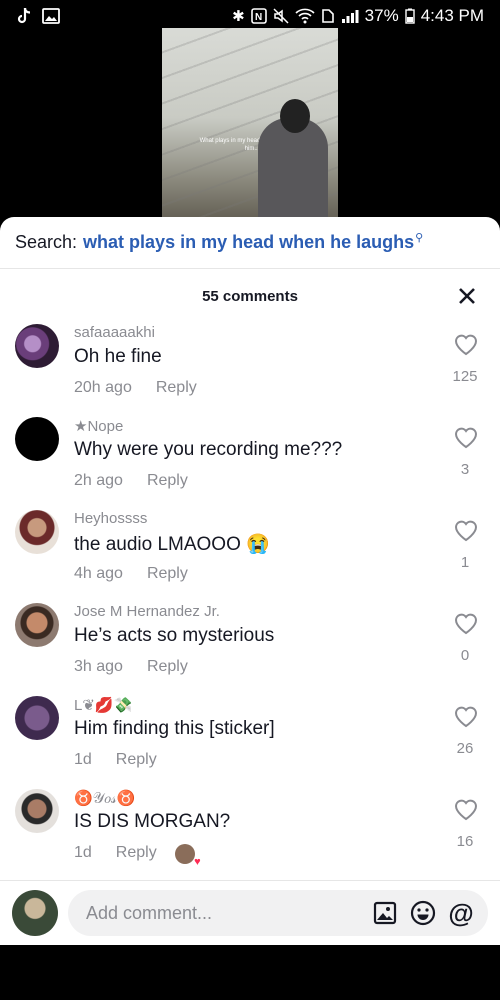 Image resolution: width=500 pixels, height=1000 pixels. I want to click on video-person, so click(293, 173).